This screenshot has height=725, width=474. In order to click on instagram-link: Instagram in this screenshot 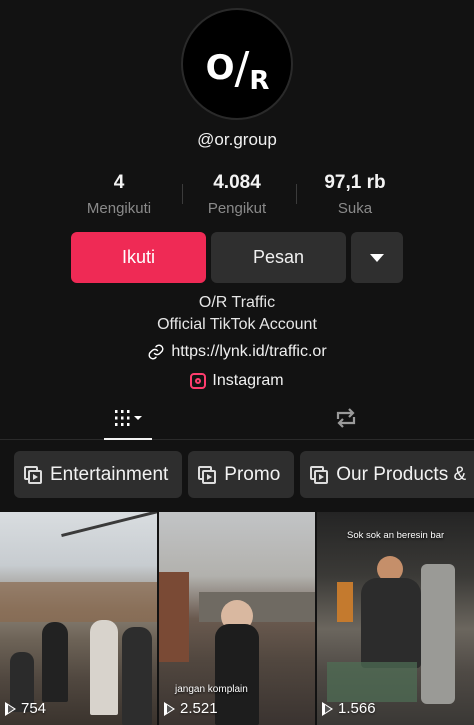, I will do `click(237, 381)`.